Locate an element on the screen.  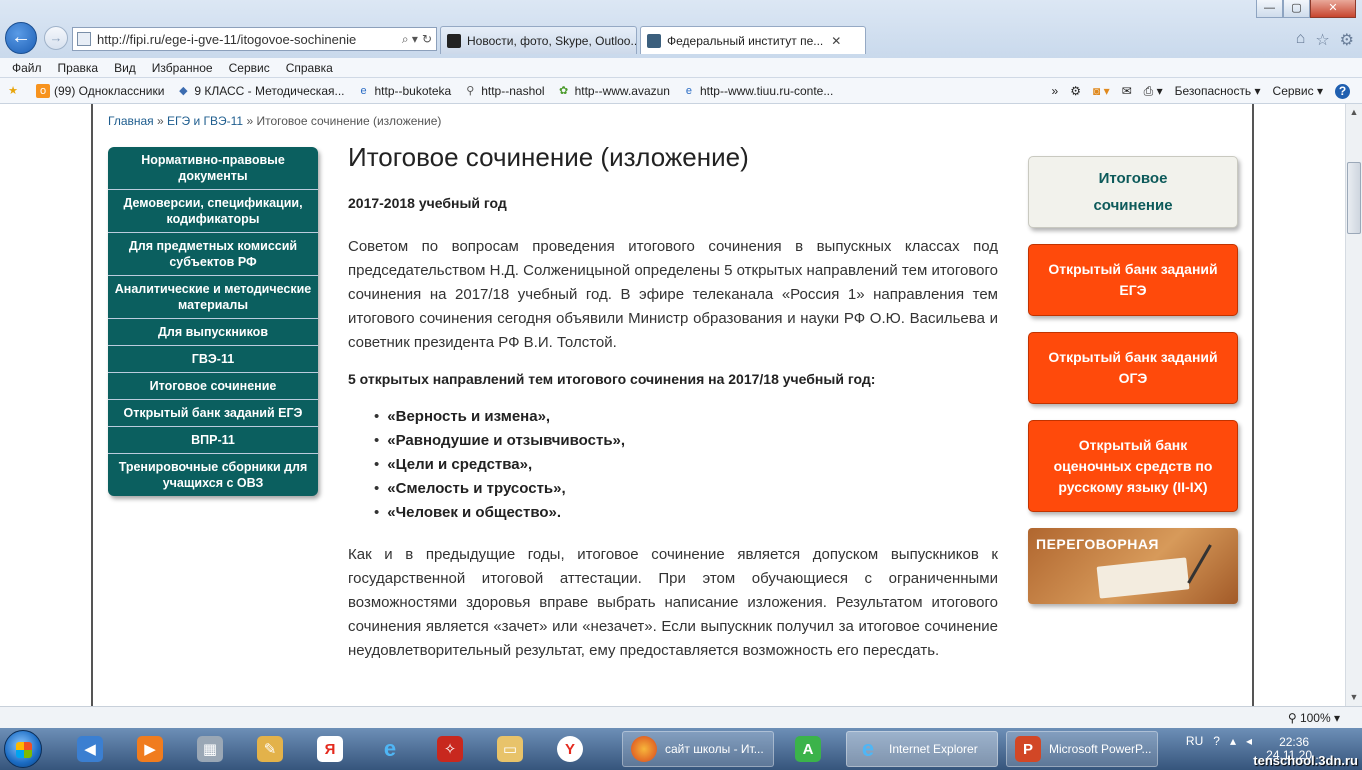
favorites-star: ★ is located at coordinates (15, 91).